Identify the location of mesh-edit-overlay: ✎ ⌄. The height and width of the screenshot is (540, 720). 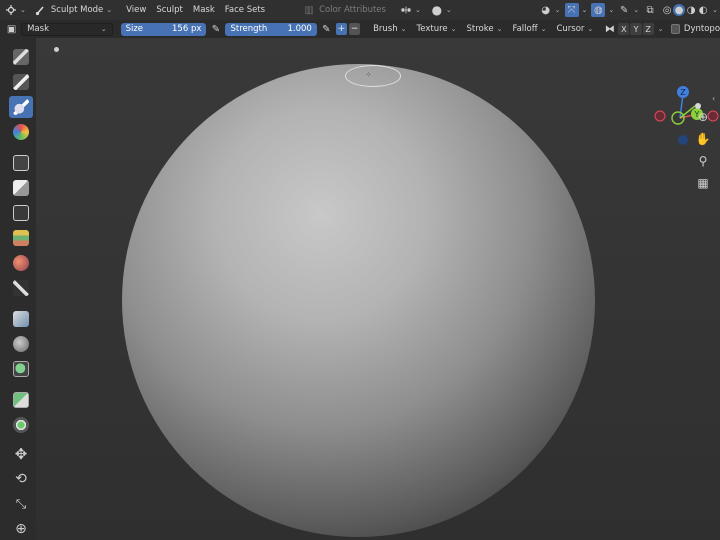
(628, 10).